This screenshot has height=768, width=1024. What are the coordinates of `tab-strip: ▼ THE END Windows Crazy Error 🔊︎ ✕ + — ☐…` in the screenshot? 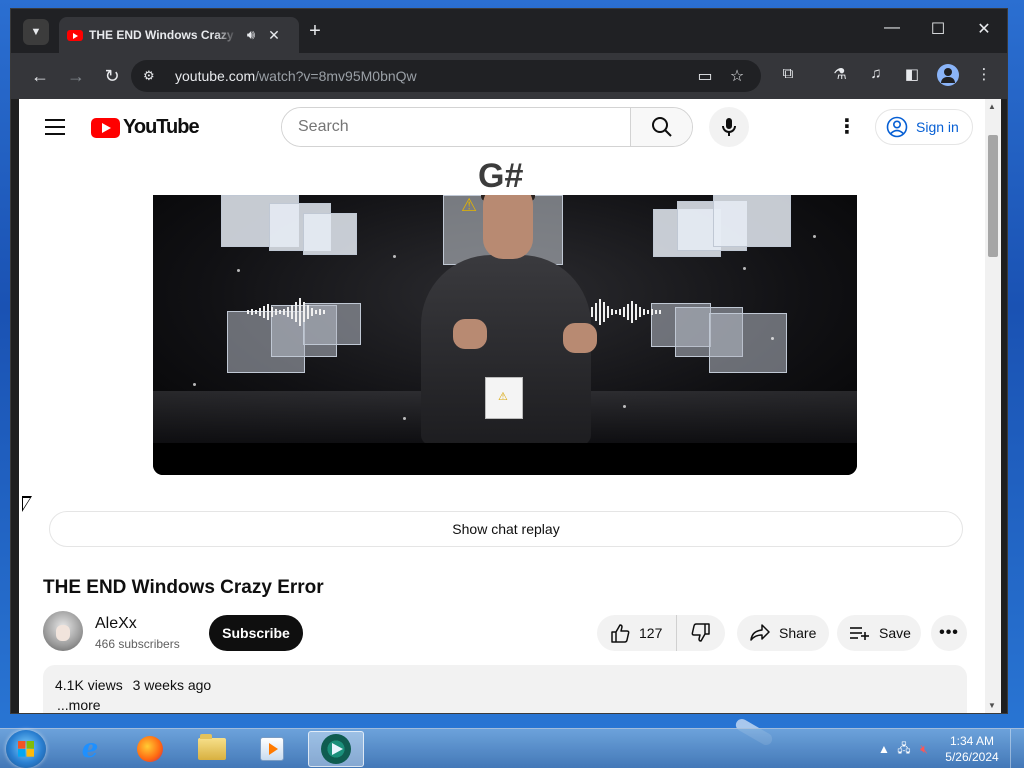 It's located at (509, 31).